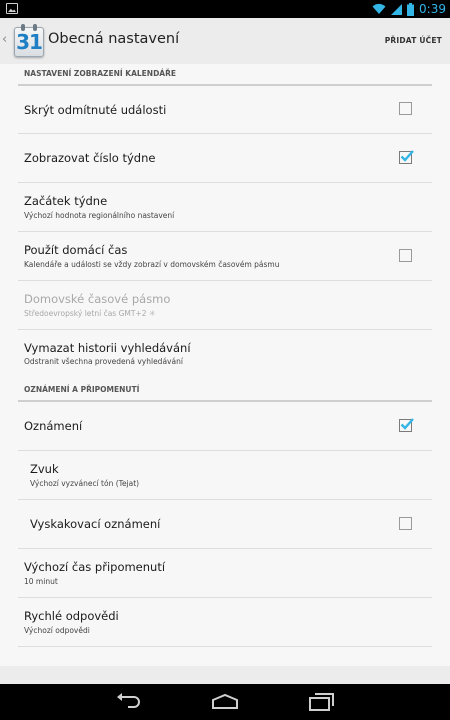 The image size is (450, 720). Describe the element at coordinates (379, 9) in the screenshot. I see `wifi-icon` at that location.